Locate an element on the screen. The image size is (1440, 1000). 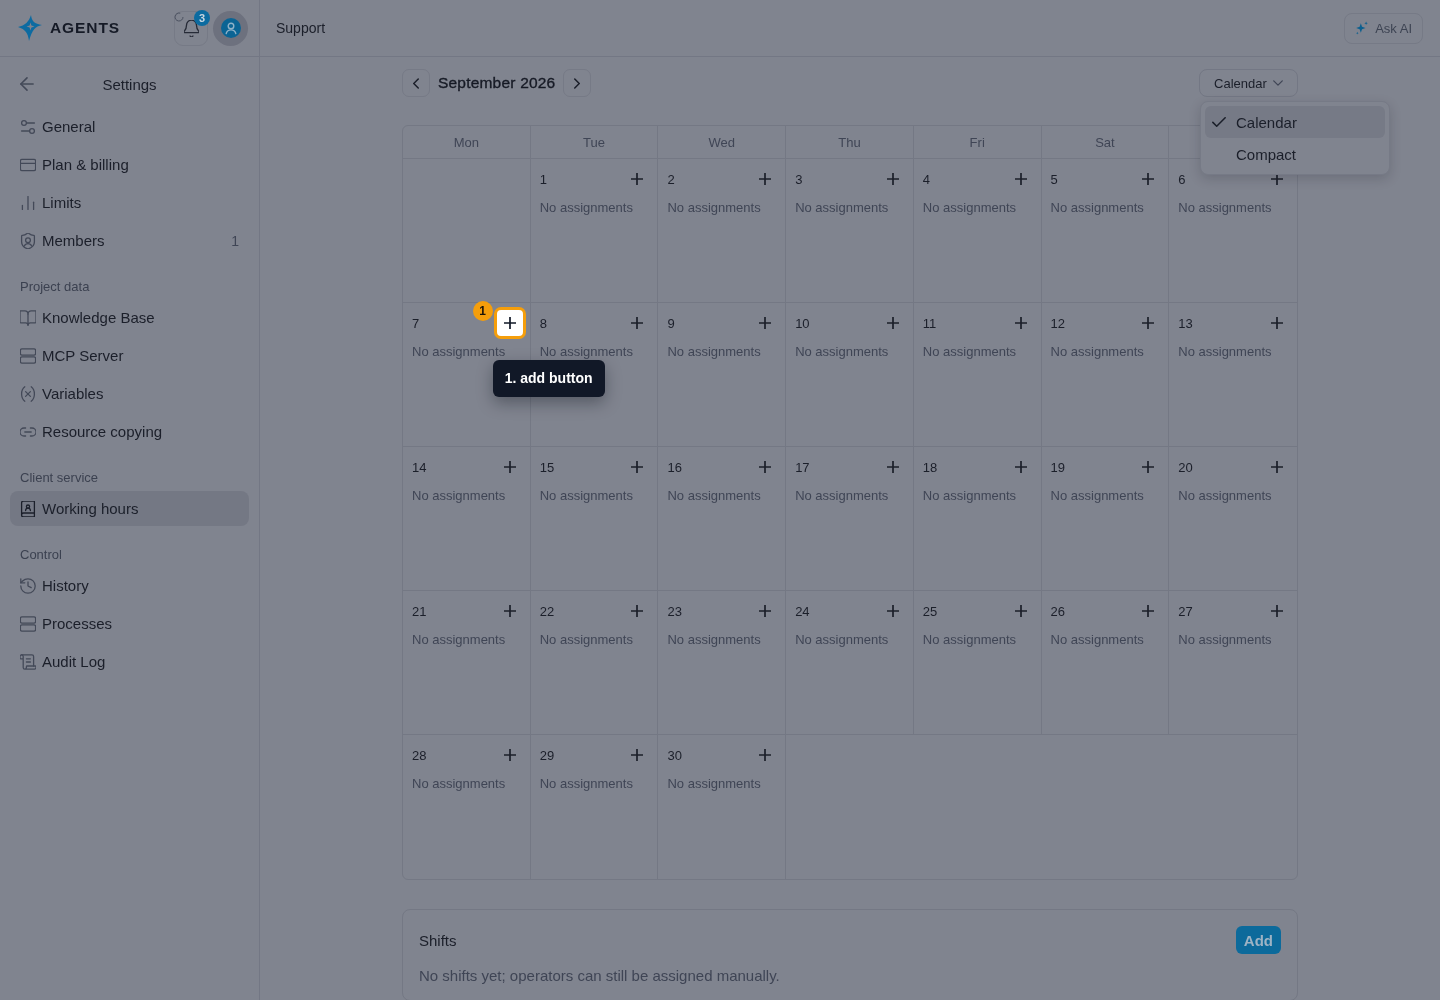
section-heading: Project data is located at coordinates (55, 287).